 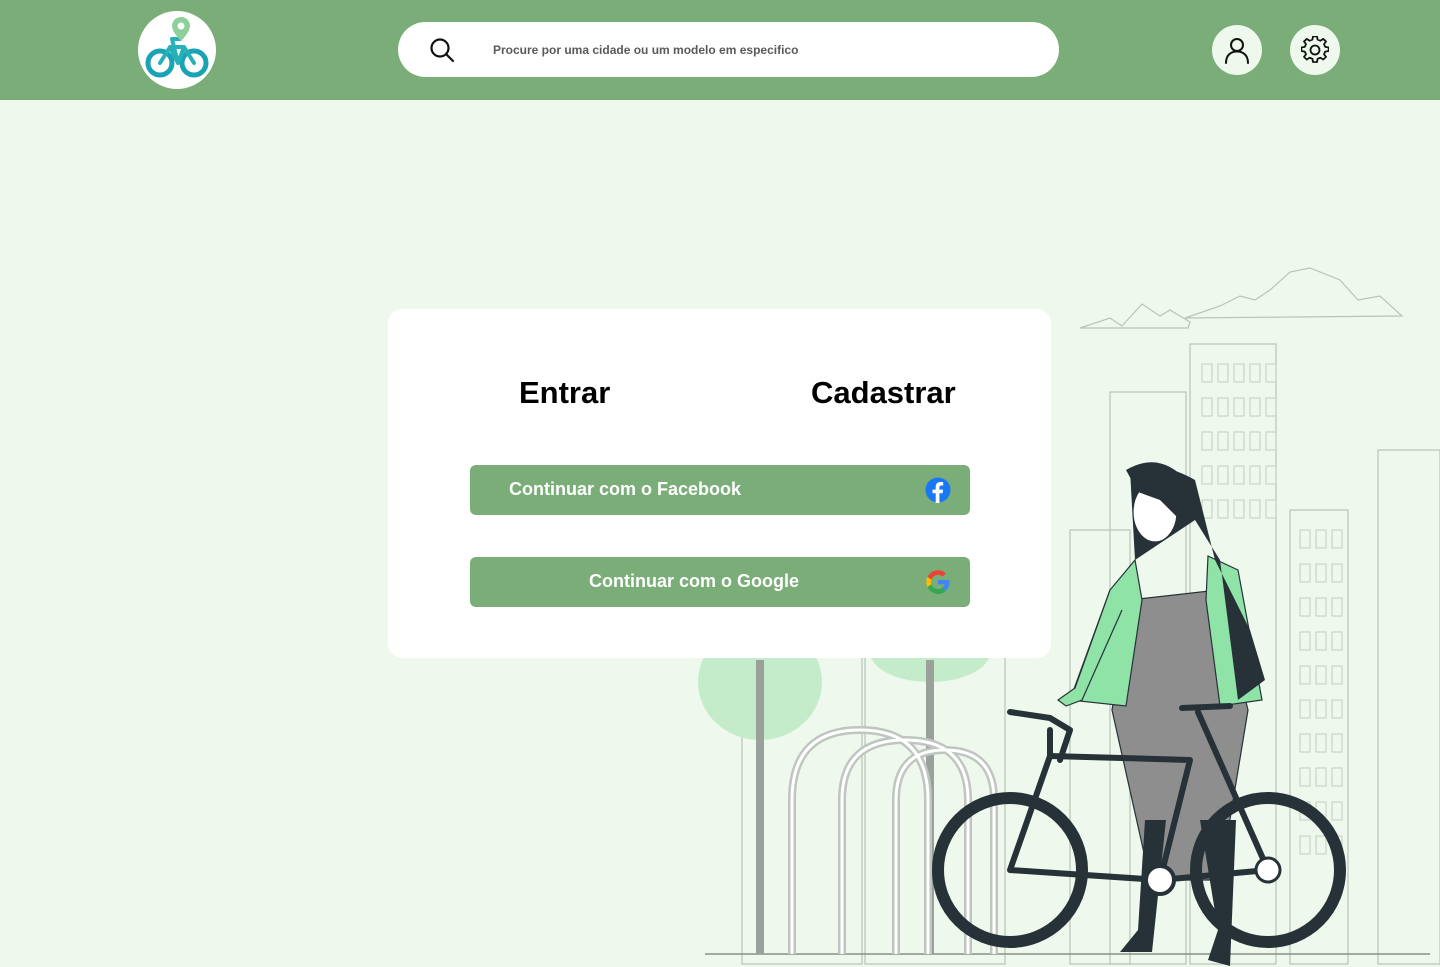 What do you see at coordinates (564, 393) in the screenshot?
I see `tab-login: Entrar` at bounding box center [564, 393].